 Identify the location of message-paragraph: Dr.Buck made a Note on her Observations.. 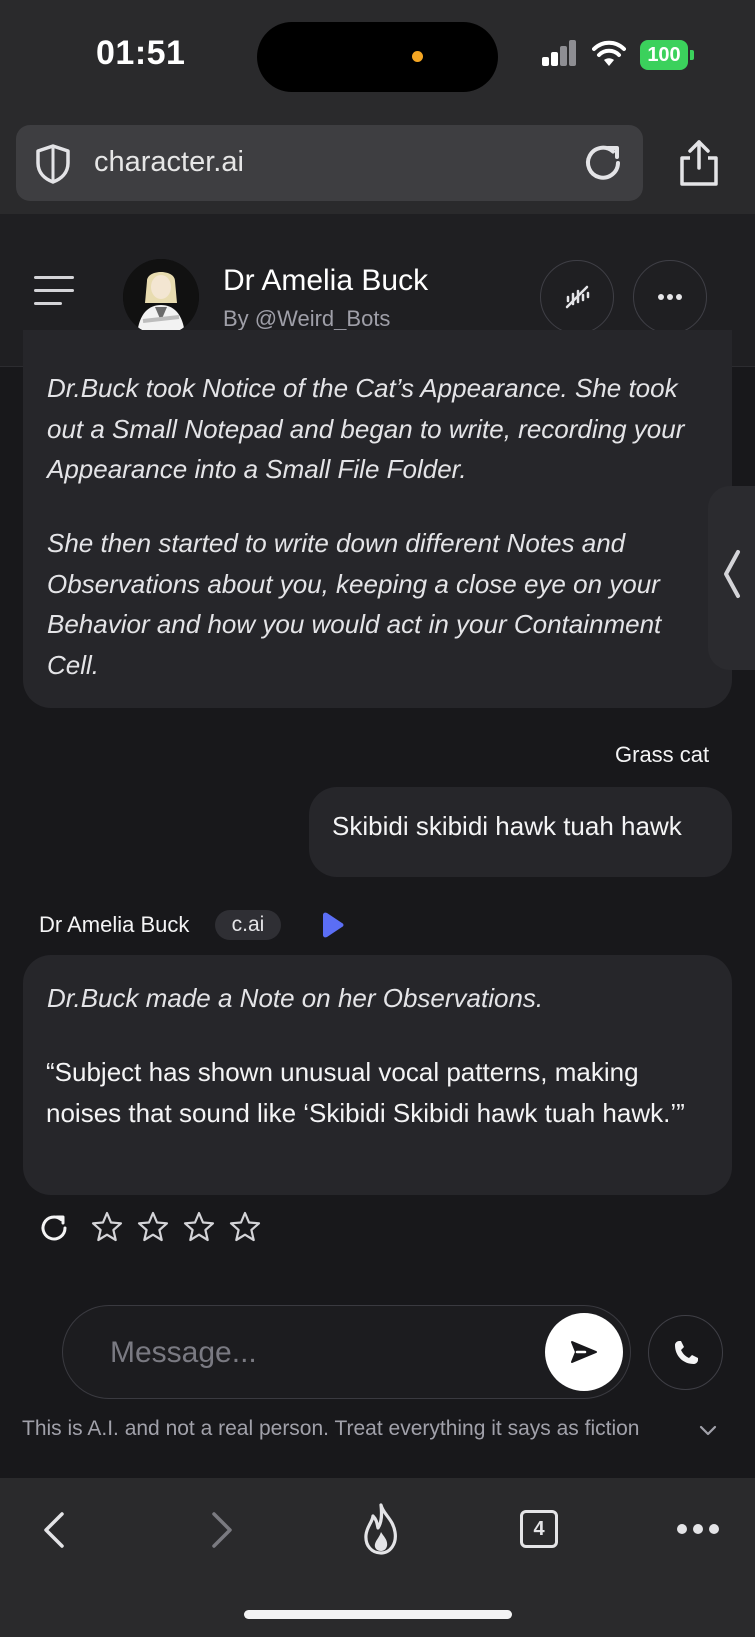
(295, 998).